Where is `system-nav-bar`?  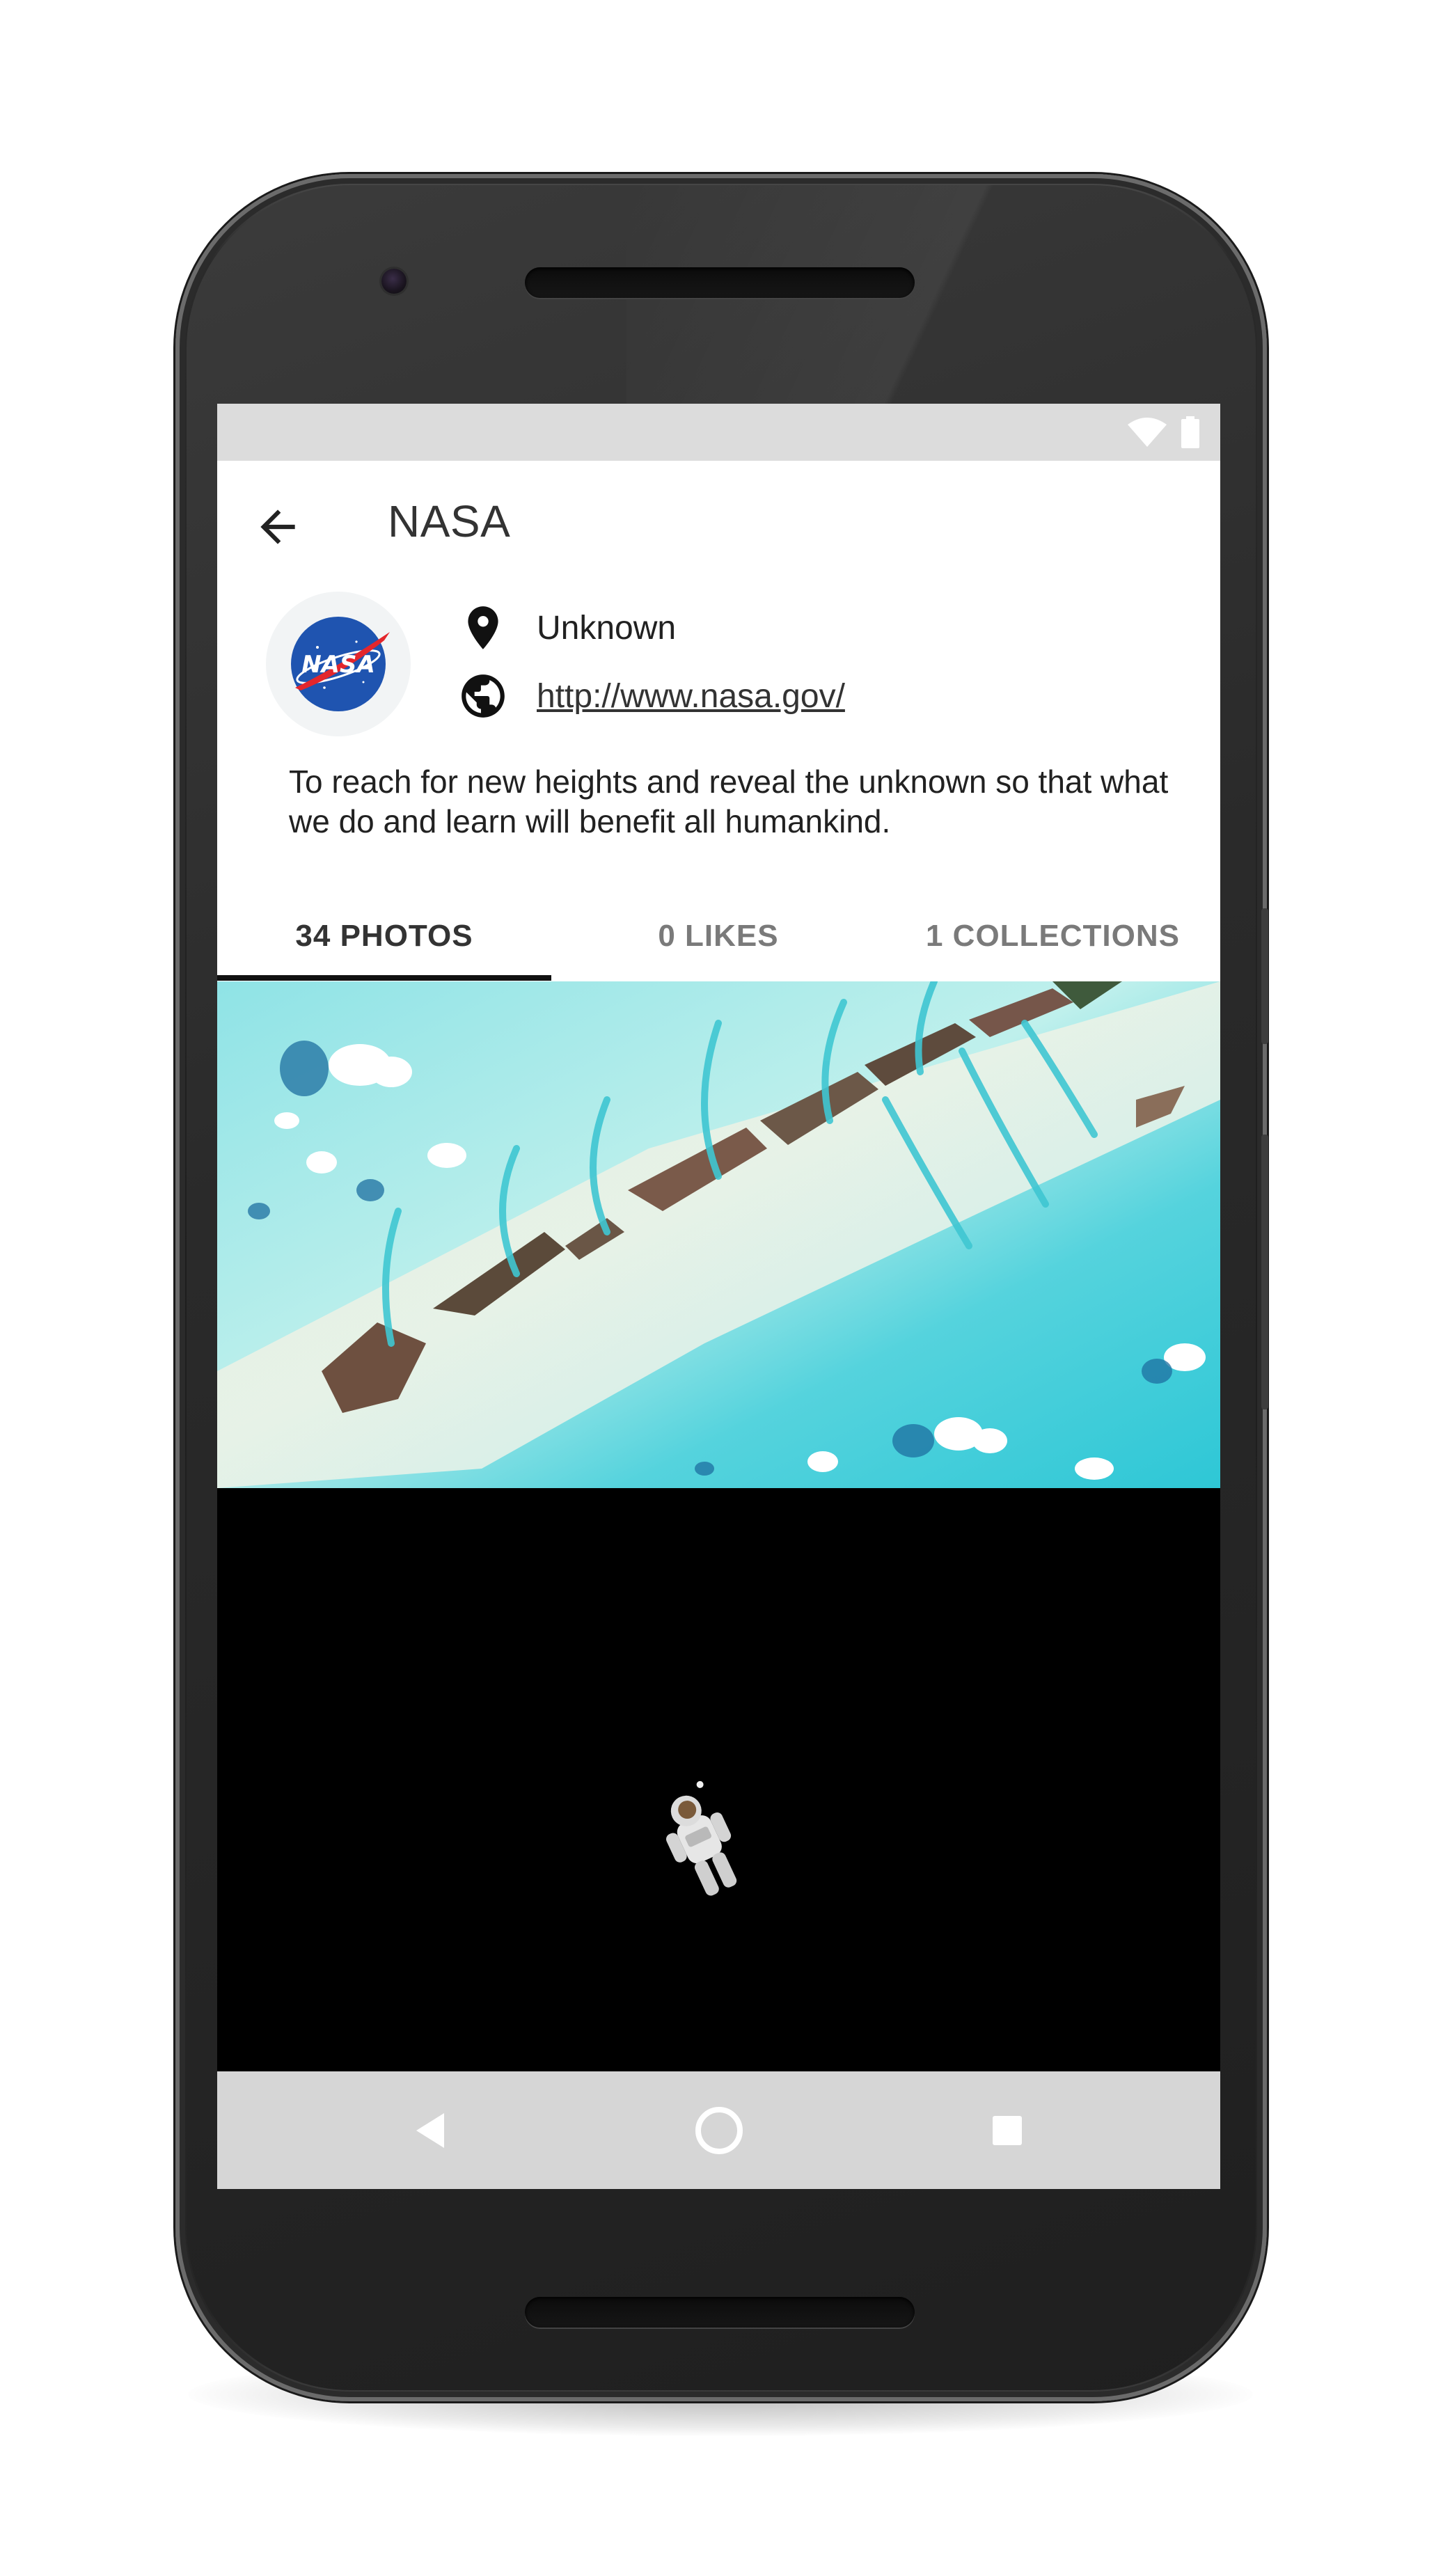
system-nav-bar is located at coordinates (718, 2130).